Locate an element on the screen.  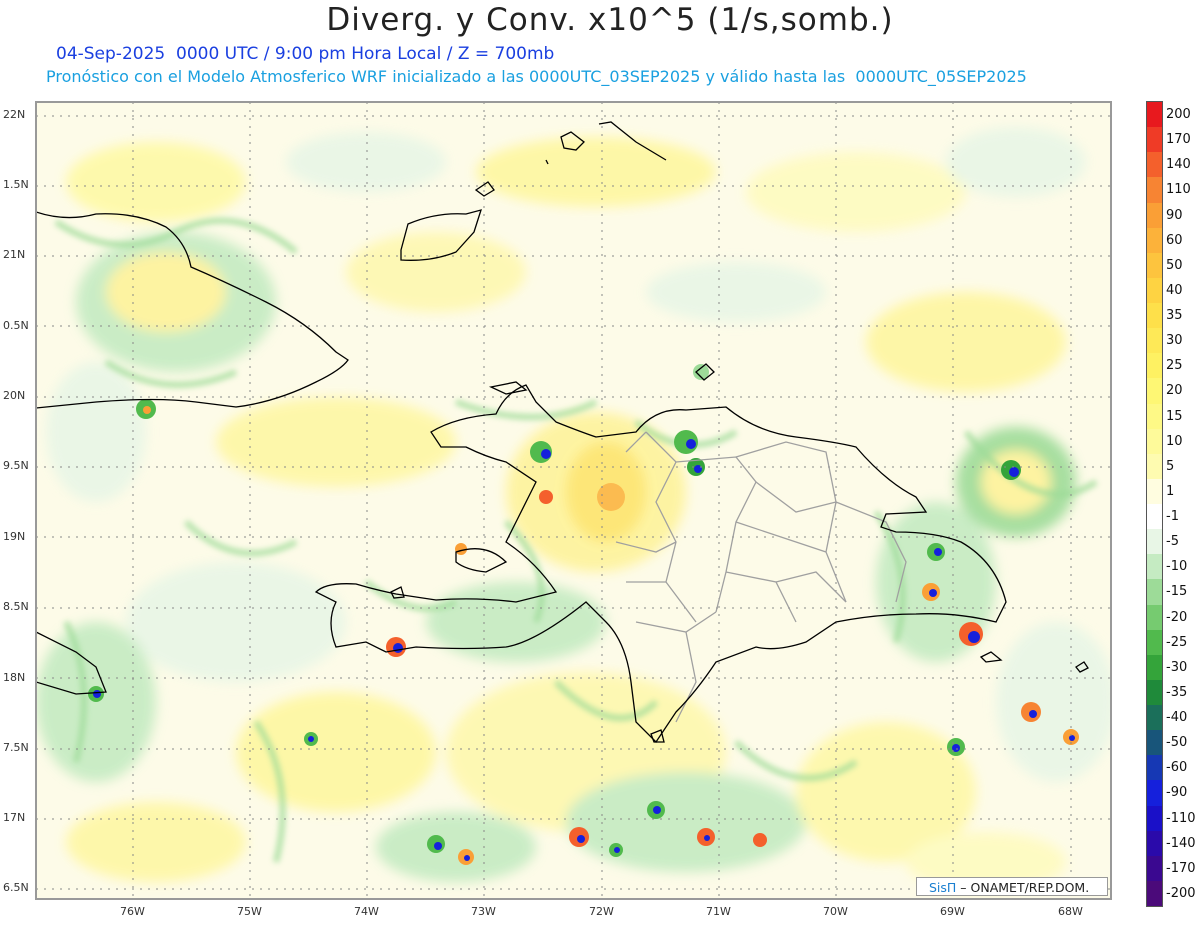
colorbar-label: -90 is located at coordinates (1177, 793).